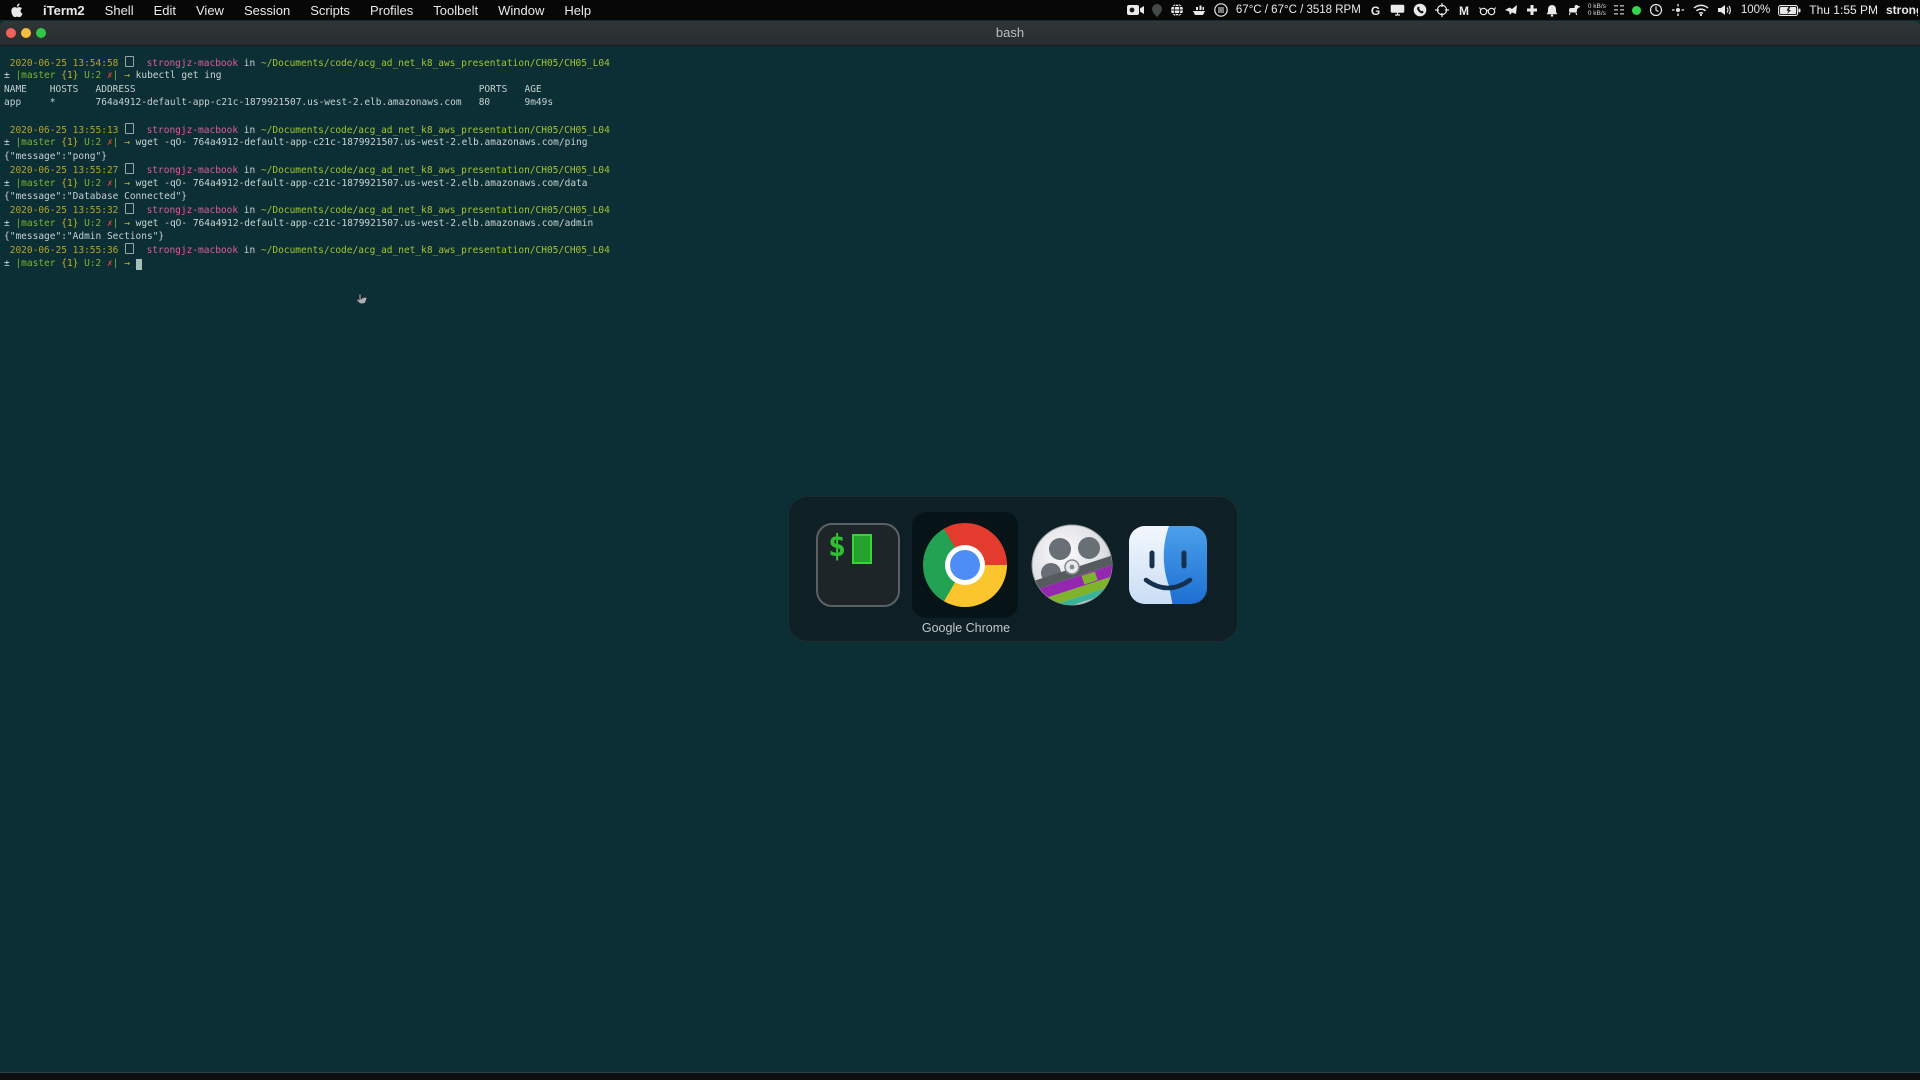 The image size is (1920, 1080). I want to click on app-icon-screenflow, so click(1072, 565).